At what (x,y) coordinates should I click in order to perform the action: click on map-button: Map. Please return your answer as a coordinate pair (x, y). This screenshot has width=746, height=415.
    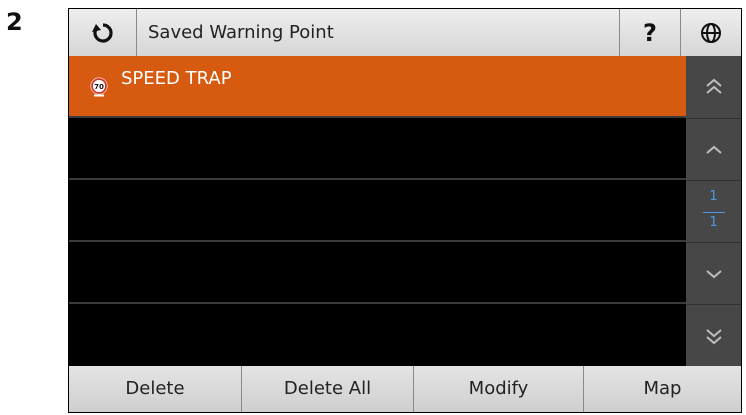
    Looking at the image, I should click on (662, 389).